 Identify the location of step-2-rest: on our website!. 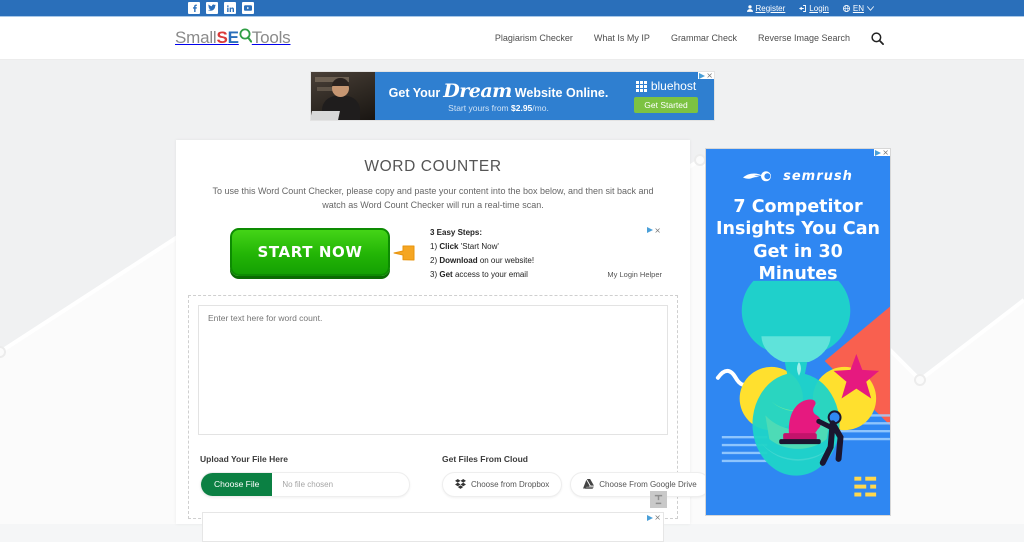
(507, 260).